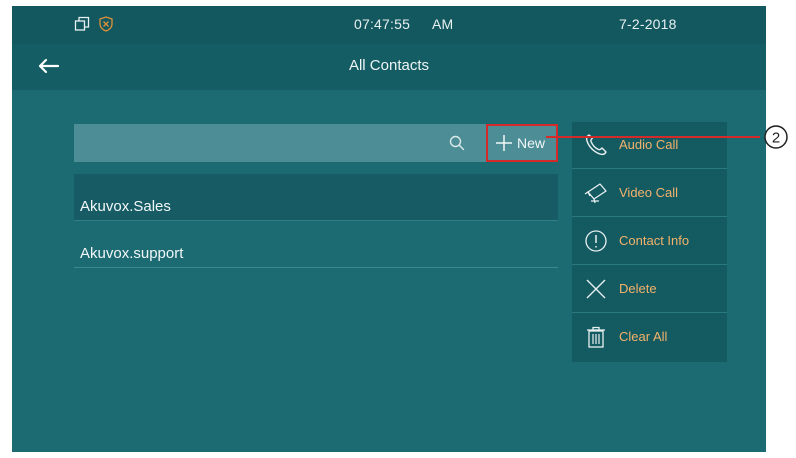  Describe the element at coordinates (316, 197) in the screenshot. I see `contact-list-item: Akuvox.Sales` at that location.